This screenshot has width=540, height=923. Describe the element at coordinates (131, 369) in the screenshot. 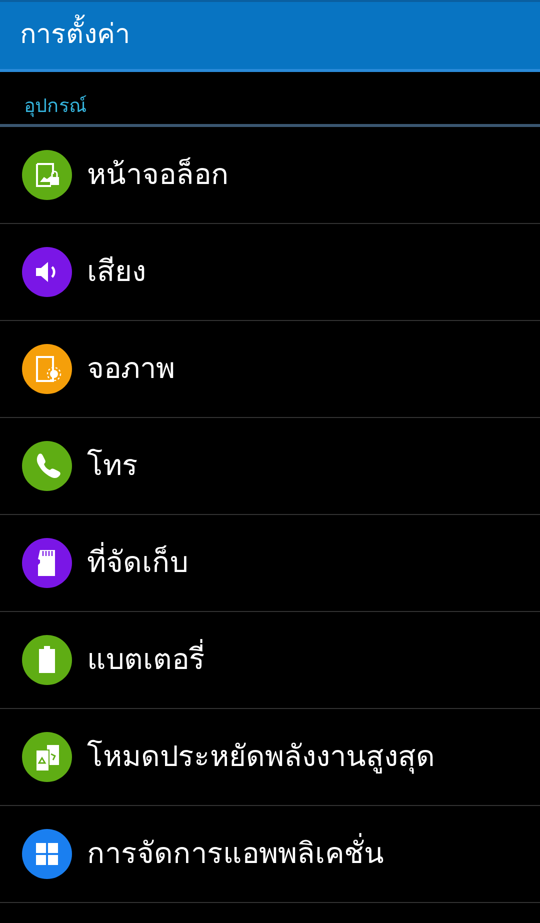

I see `item-label: จอภาพ` at that location.